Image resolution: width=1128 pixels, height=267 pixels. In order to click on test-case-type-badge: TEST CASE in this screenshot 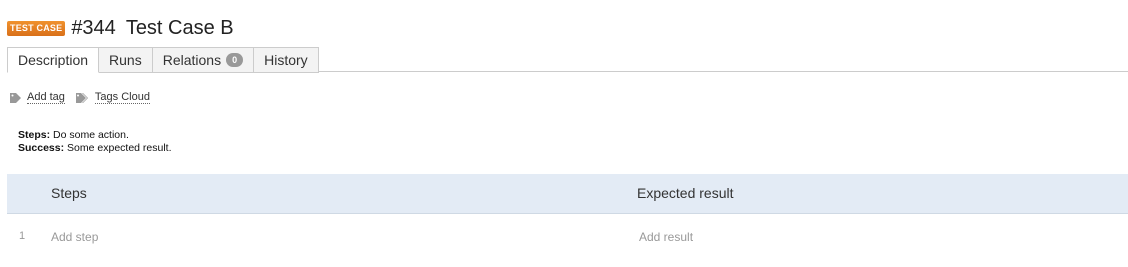, I will do `click(36, 28)`.